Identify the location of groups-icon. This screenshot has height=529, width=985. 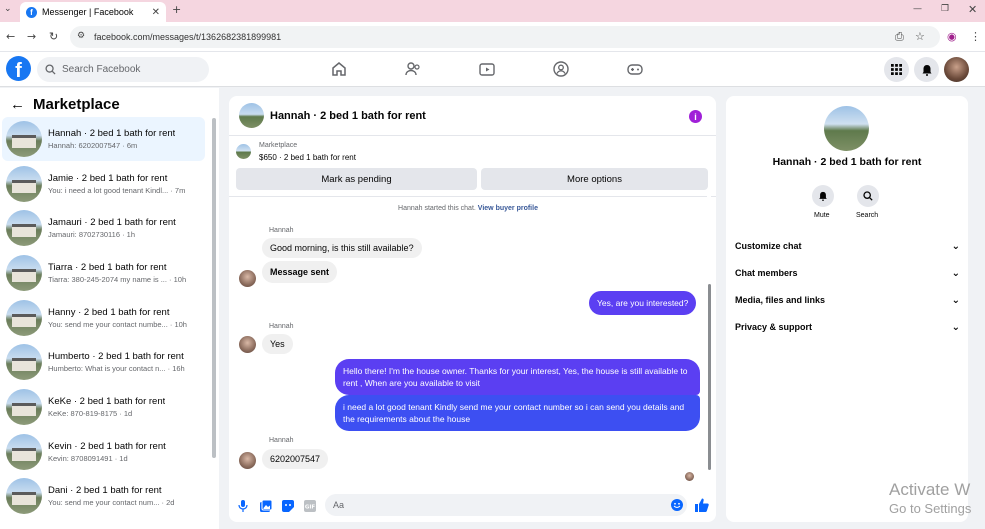
(561, 69).